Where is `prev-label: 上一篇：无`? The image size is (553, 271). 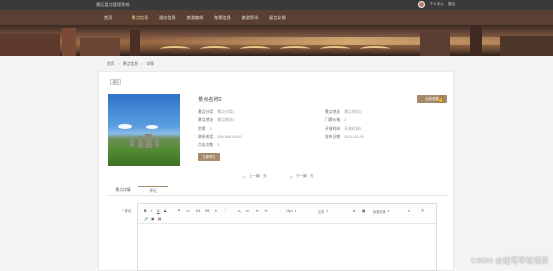
prev-label: 上一篇：无 is located at coordinates (257, 176).